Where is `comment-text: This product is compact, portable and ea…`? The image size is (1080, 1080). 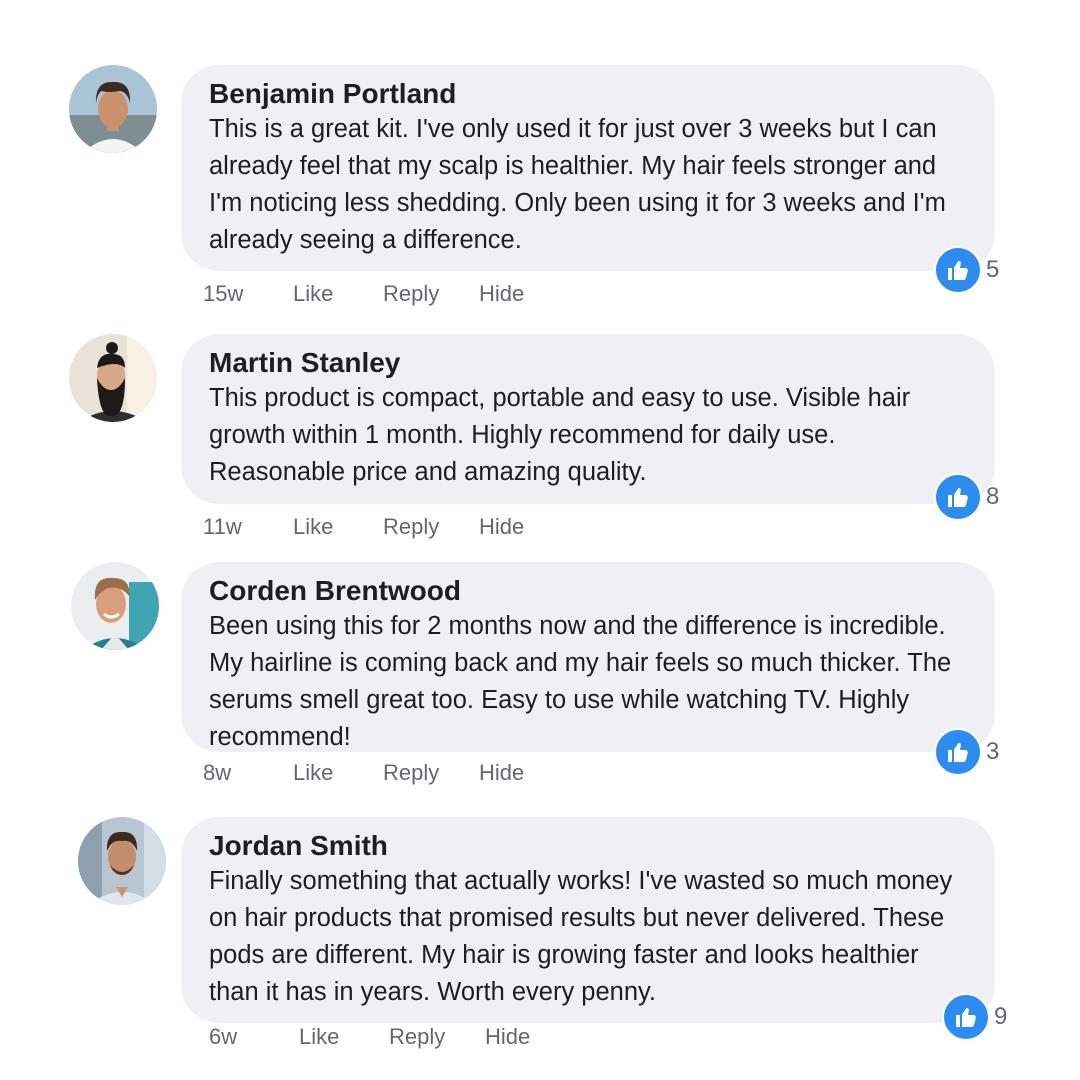 comment-text: This product is compact, portable and ea… is located at coordinates (560, 435).